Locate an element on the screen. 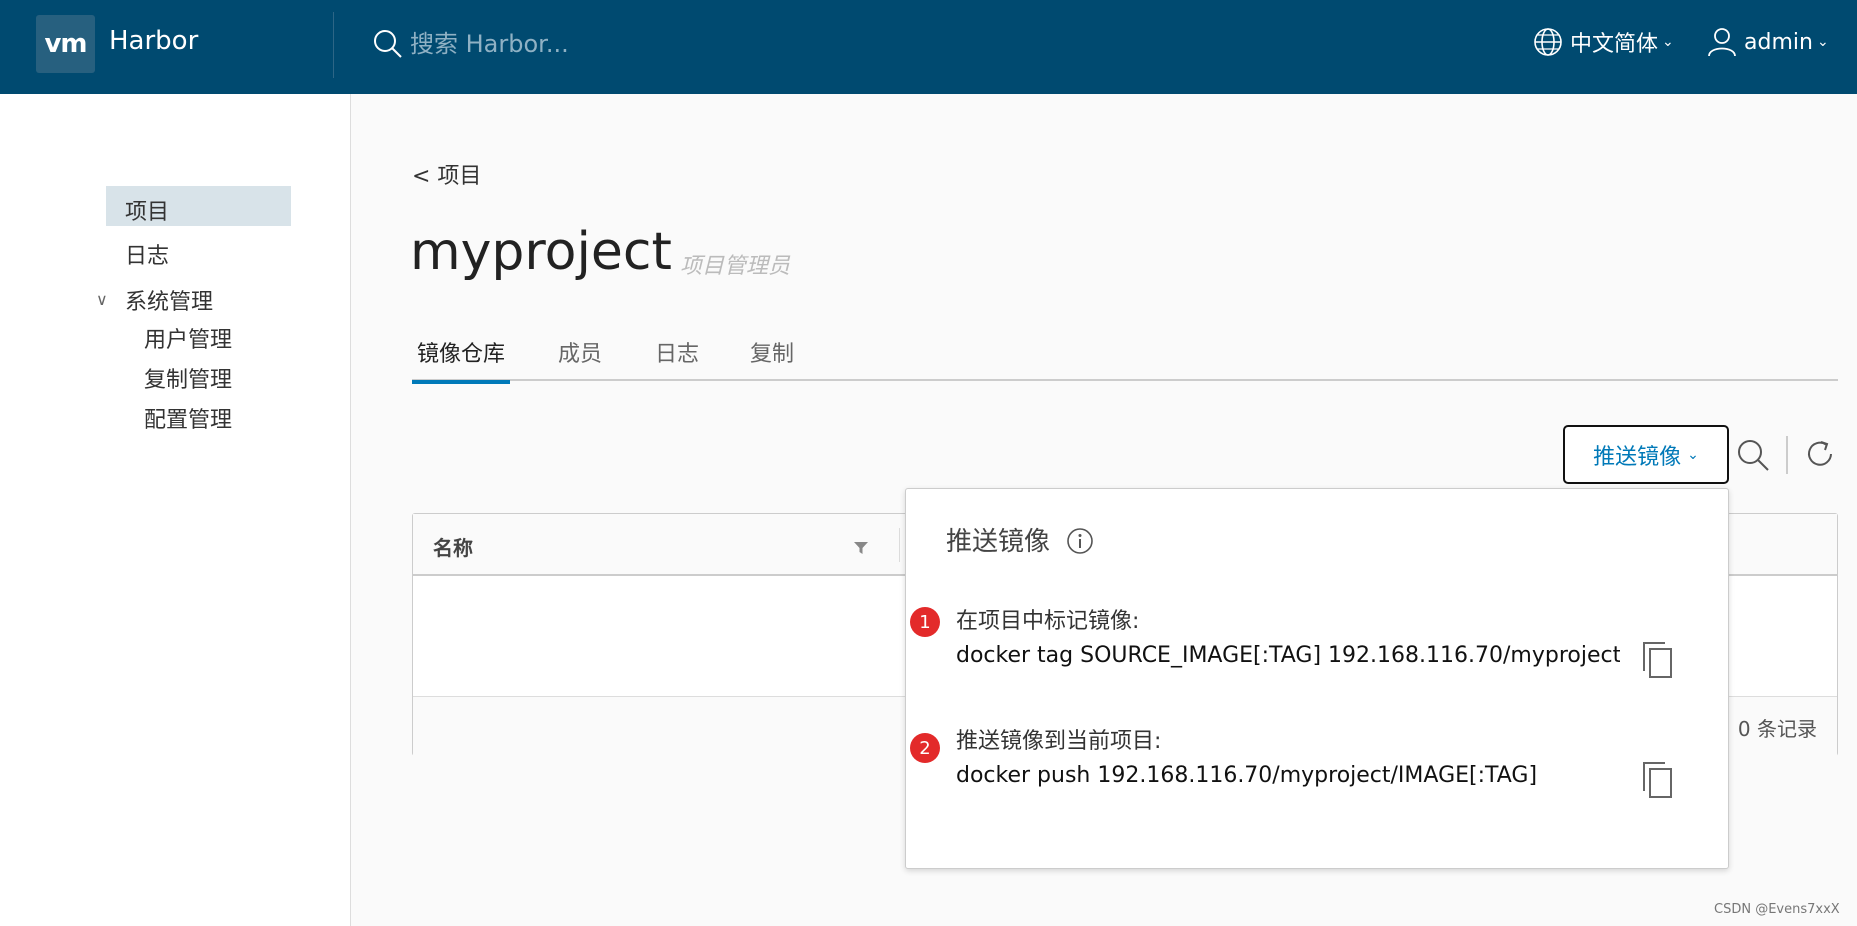 This screenshot has width=1857, height=926. push-image-label: 推送镜像 is located at coordinates (1637, 457).